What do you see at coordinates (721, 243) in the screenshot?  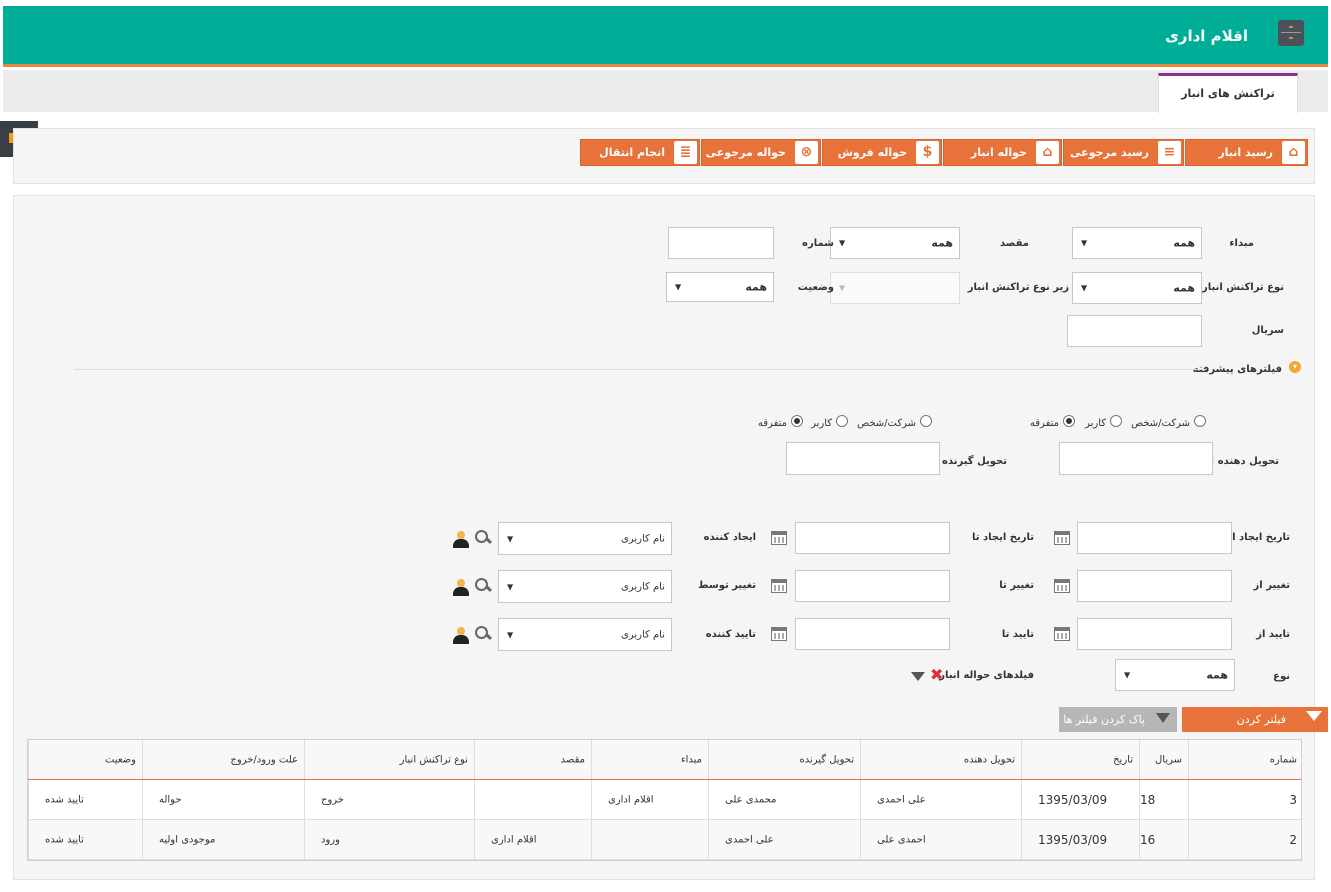 I see `number-input` at bounding box center [721, 243].